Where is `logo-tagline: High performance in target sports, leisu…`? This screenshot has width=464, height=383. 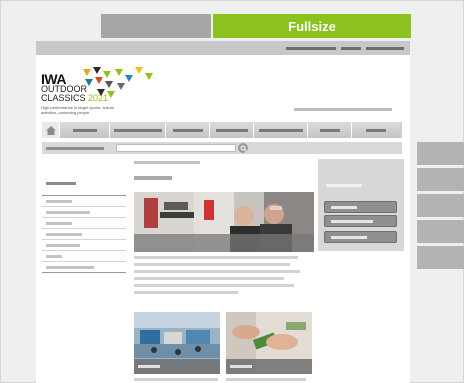
logo-tagline: High performance in target sports, leisu… is located at coordinates (78, 110).